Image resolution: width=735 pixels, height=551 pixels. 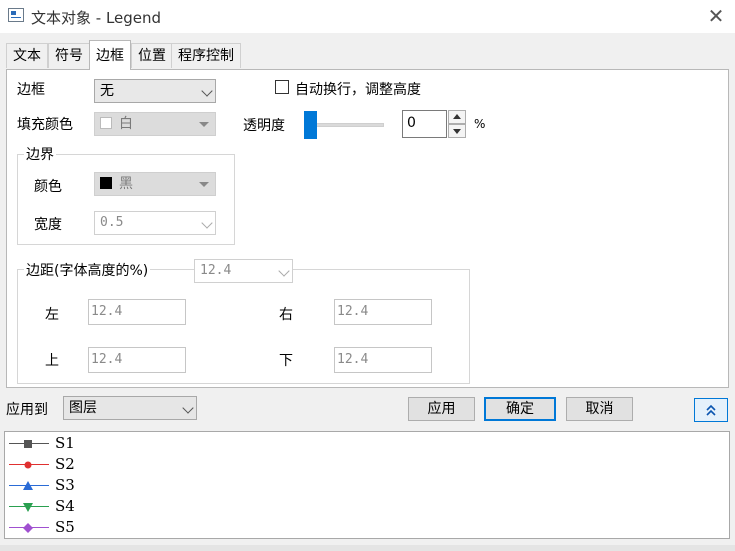 I want to click on frame-value: 无, so click(x=107, y=91).